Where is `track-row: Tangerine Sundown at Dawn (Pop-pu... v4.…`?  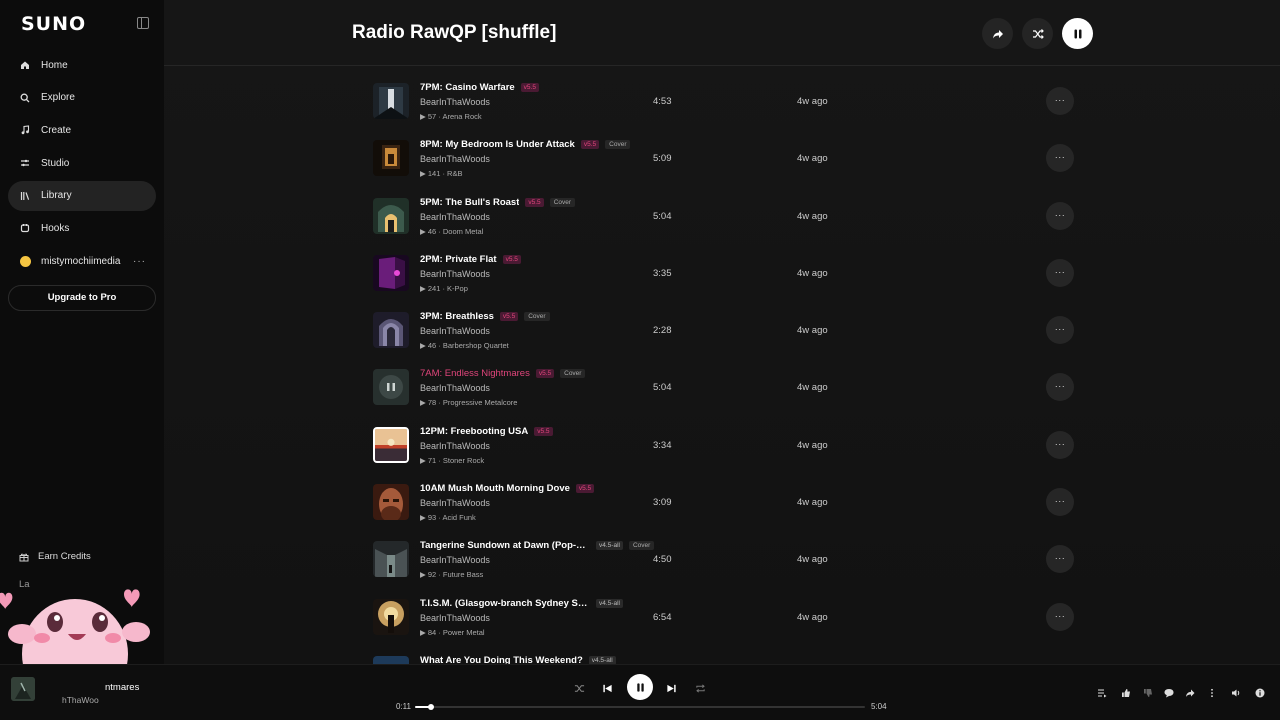 track-row: Tangerine Sundown at Dawn (Pop-pu... v4.… is located at coordinates (722, 558).